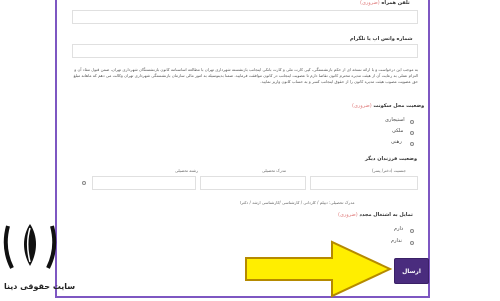 This screenshot has width=500, height=301. I want to click on employment-option-yes: دارم, so click(398, 229).